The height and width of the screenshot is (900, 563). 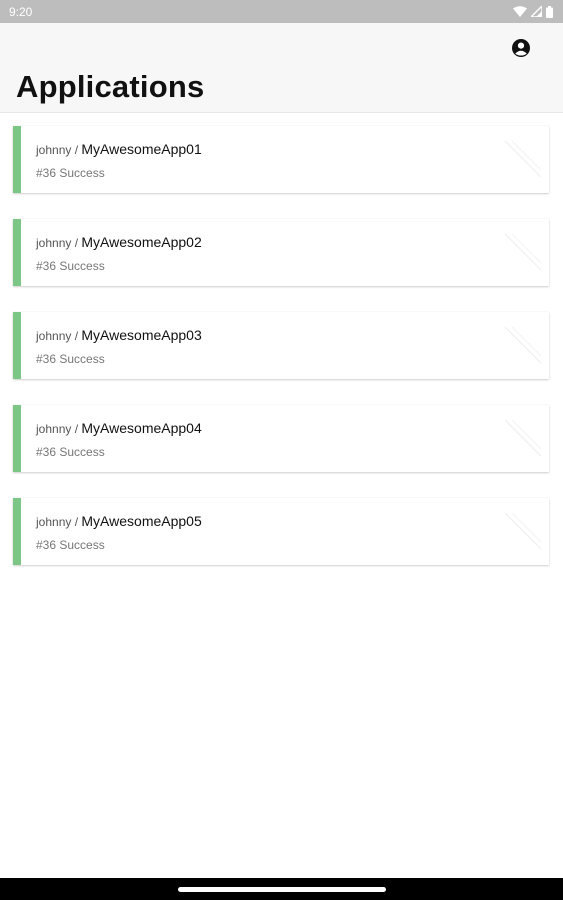 I want to click on navigation-bar, so click(x=281, y=889).